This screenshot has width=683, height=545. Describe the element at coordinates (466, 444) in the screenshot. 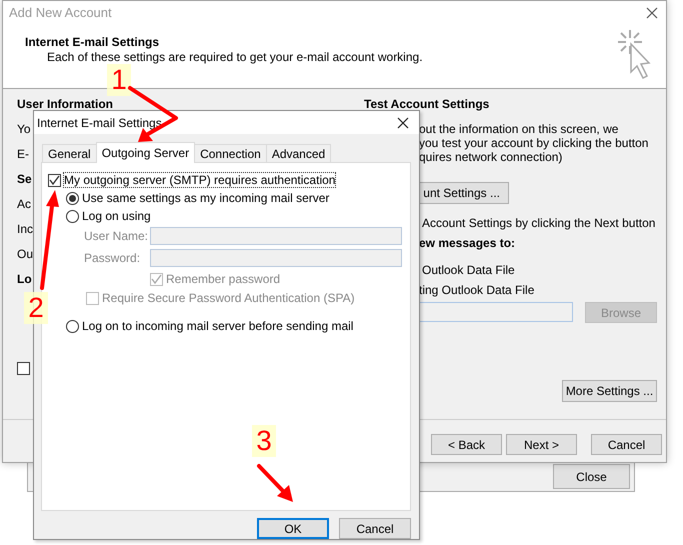

I see `footer-button: < Back` at that location.